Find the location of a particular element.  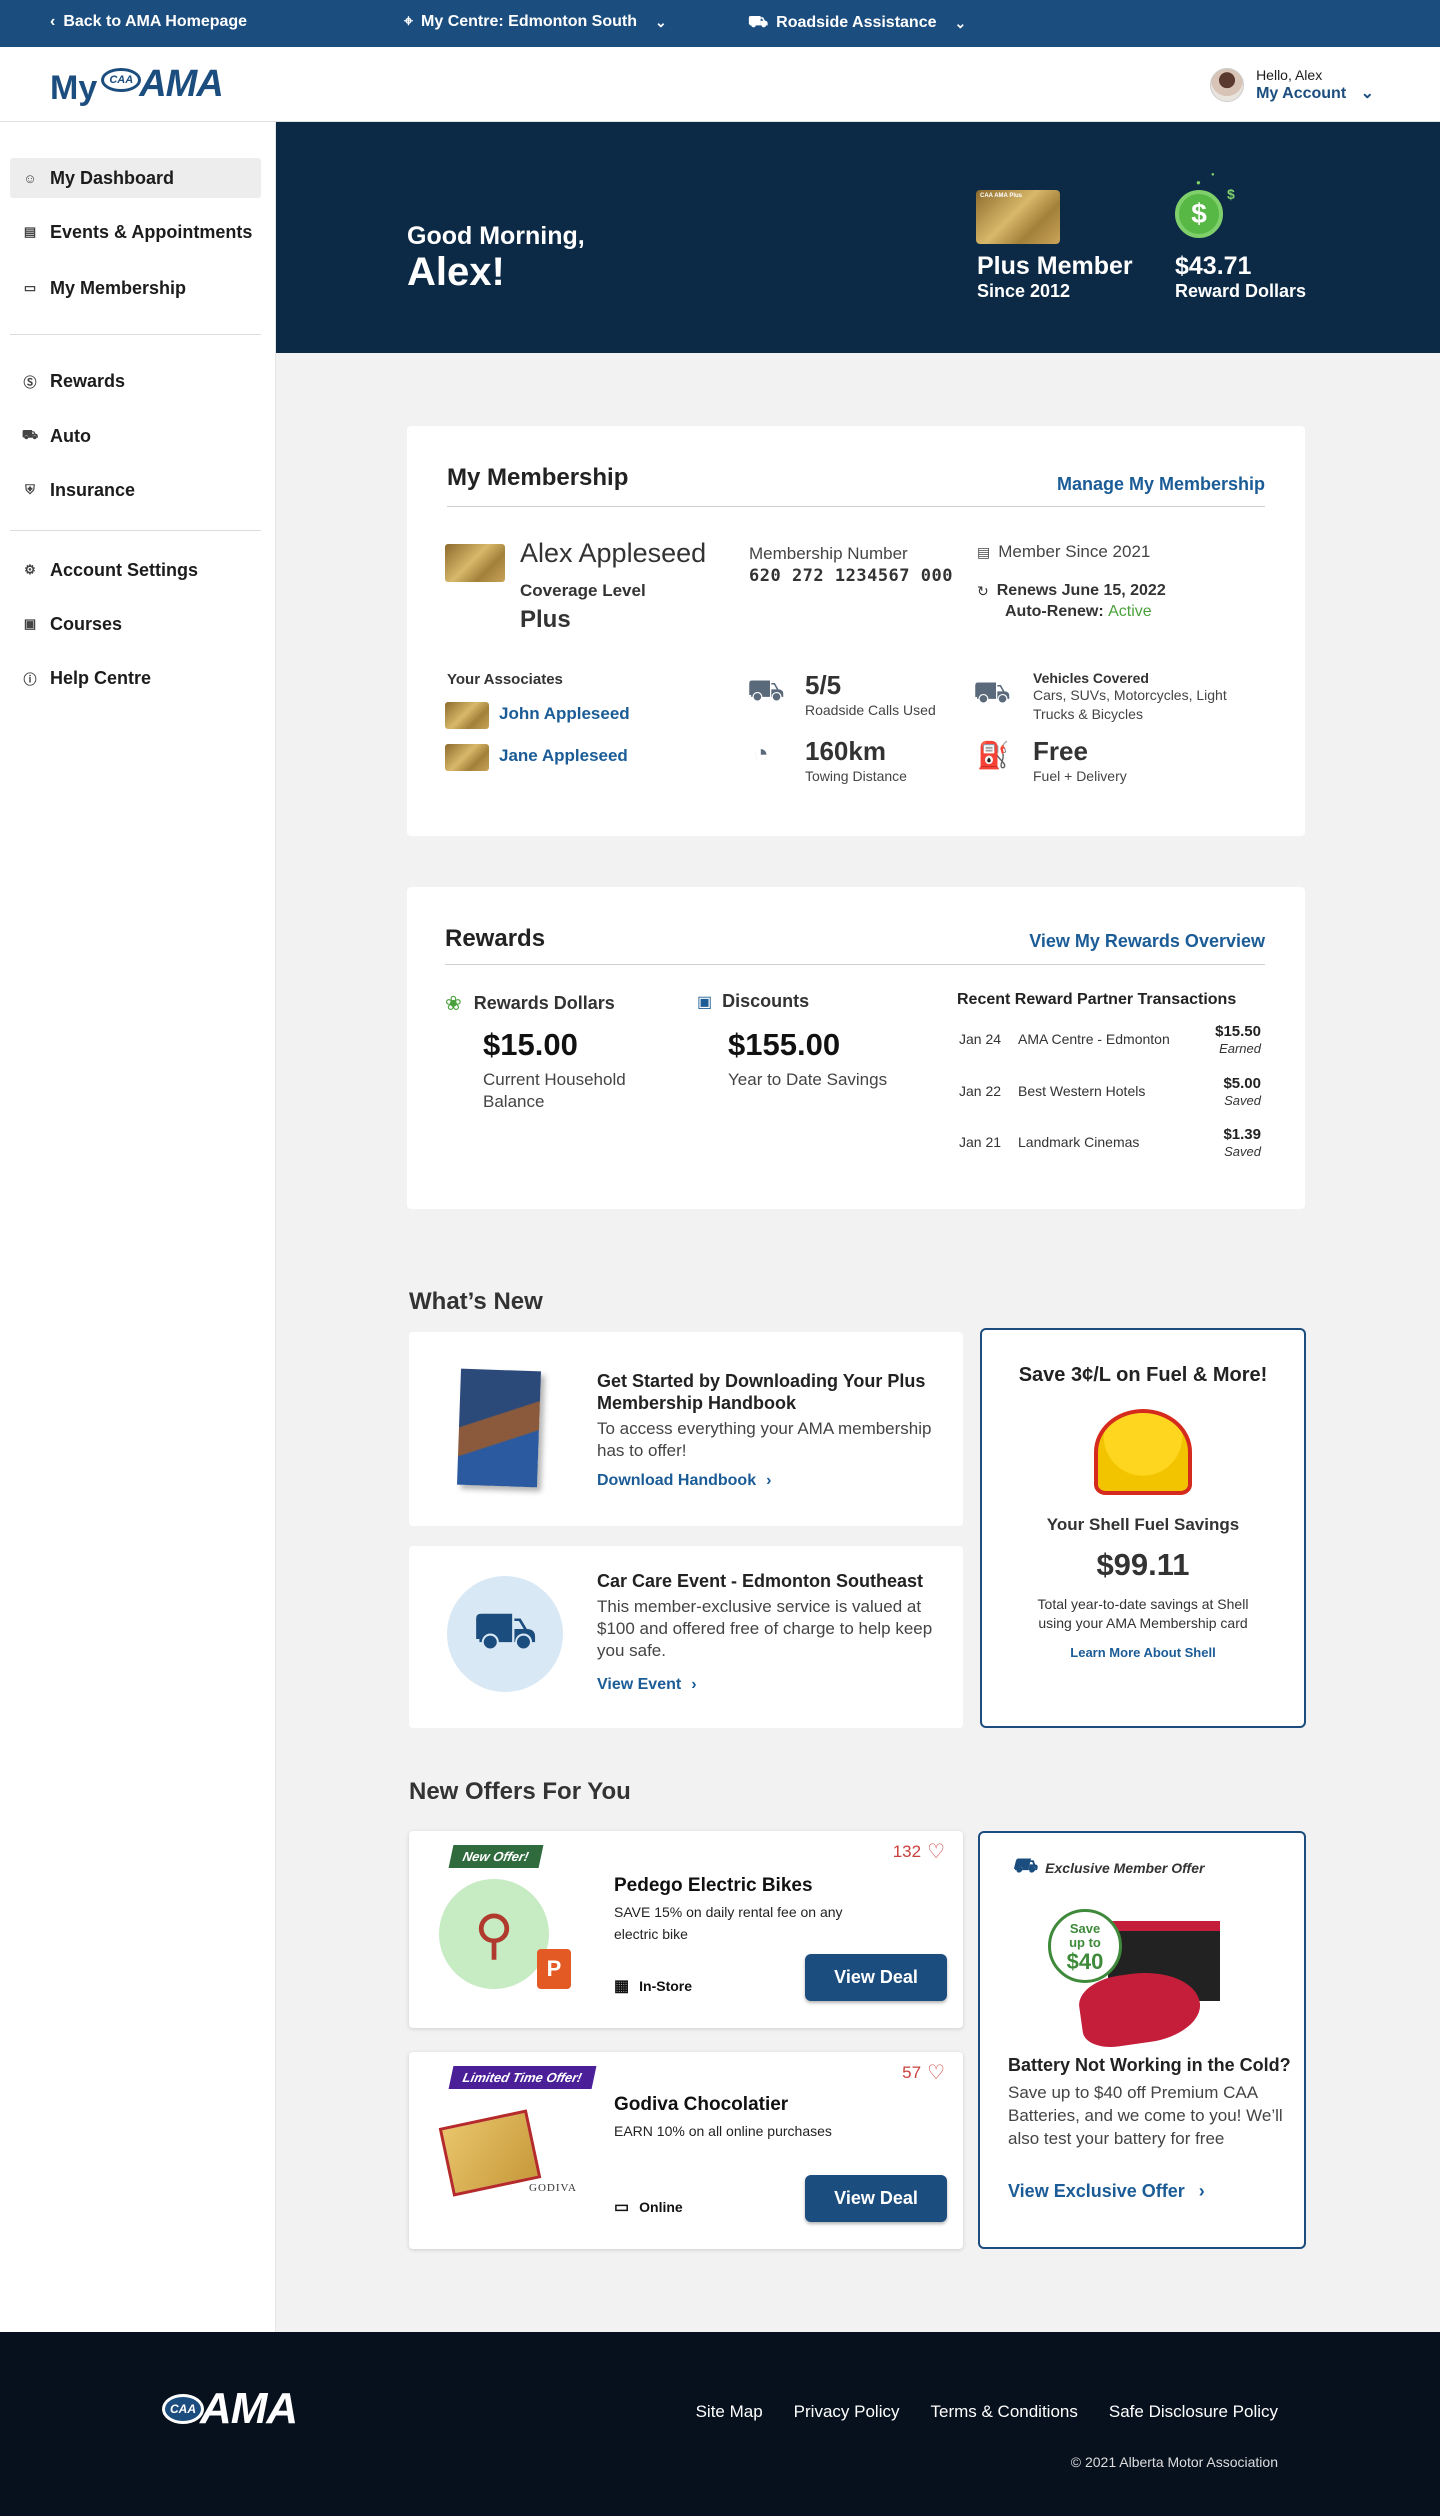

associate-link: Jane Appleseed is located at coordinates (563, 756).